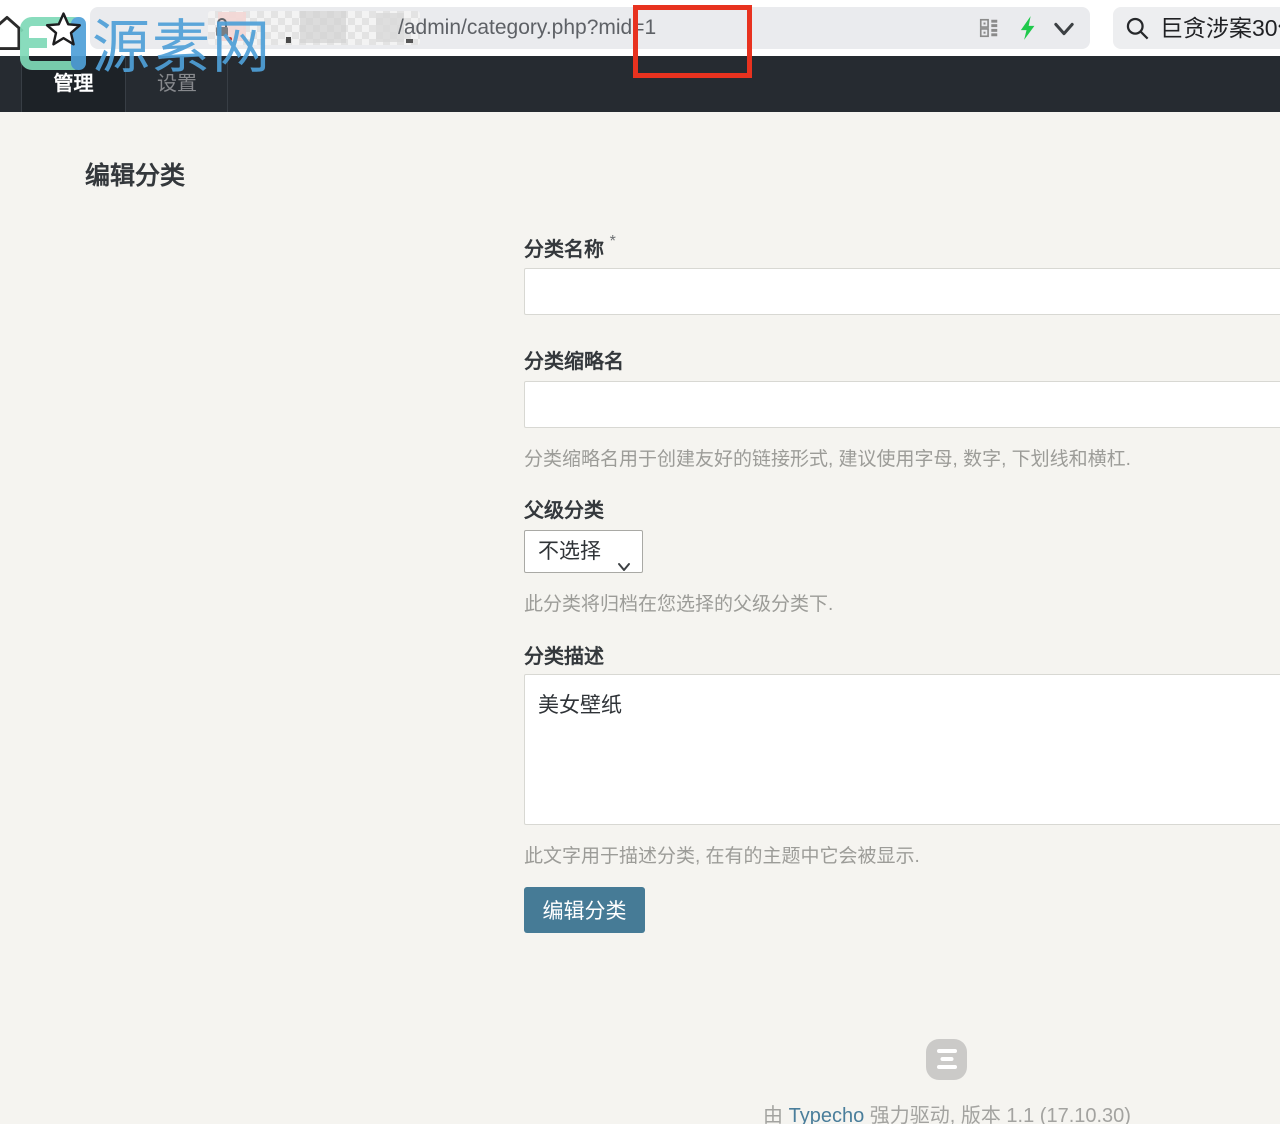  I want to click on parent-category-help: 此分类将归档在您选择的父级分类下., so click(679, 604).